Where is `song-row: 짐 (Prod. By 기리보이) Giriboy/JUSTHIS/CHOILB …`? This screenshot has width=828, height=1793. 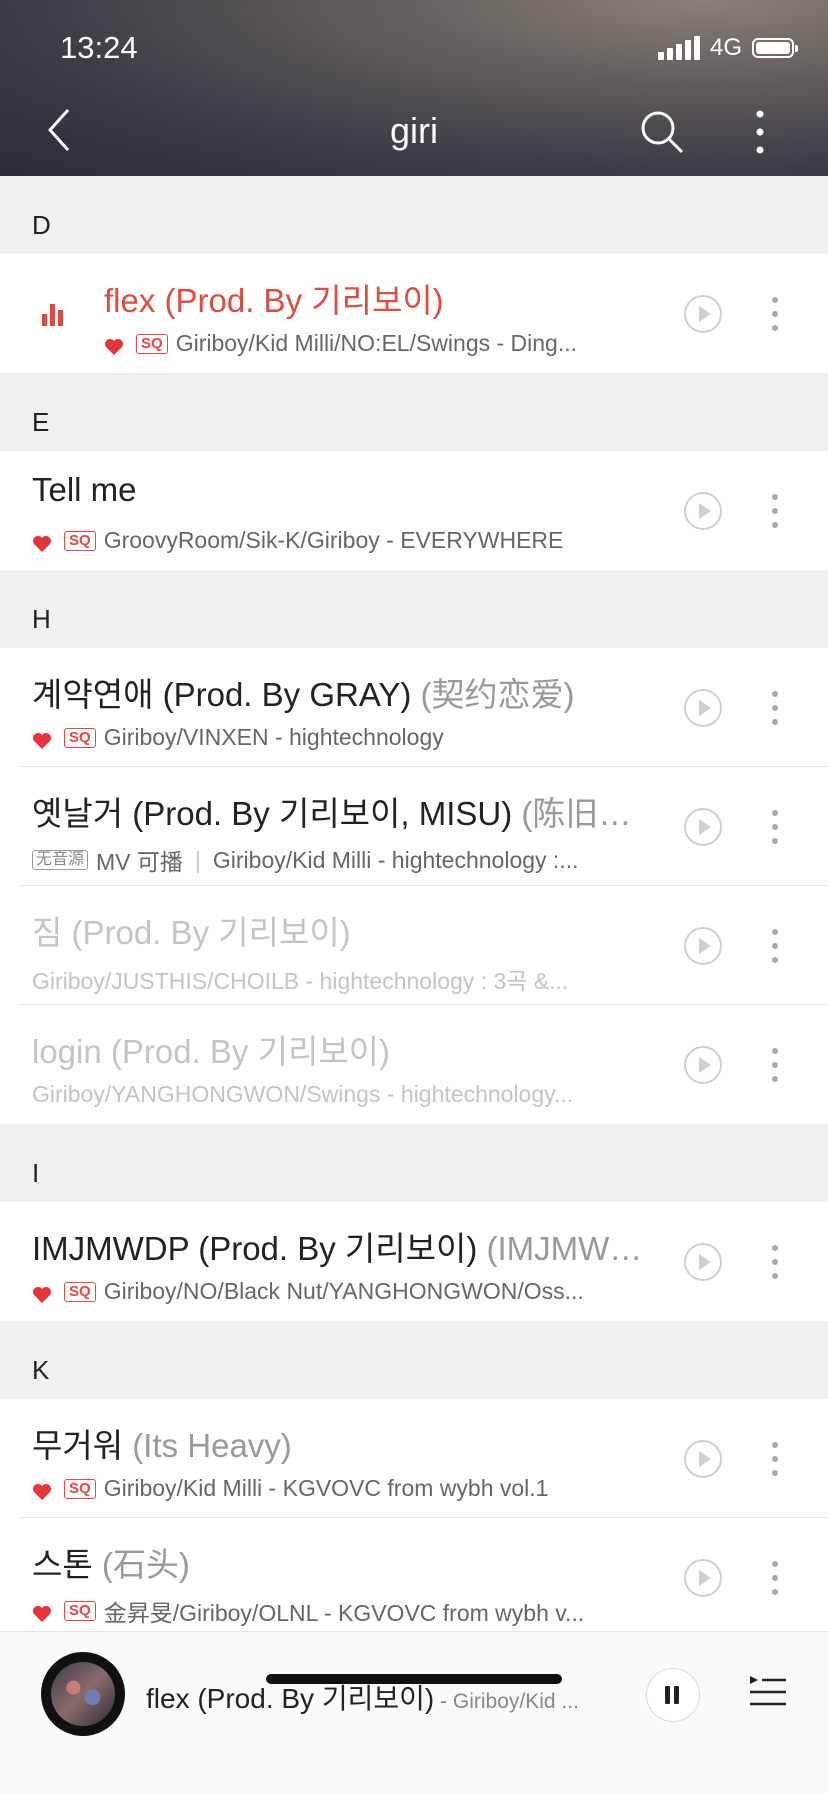 song-row: 짐 (Prod. By 기리보이) Giriboy/JUSTHIS/CHOILB … is located at coordinates (414, 945).